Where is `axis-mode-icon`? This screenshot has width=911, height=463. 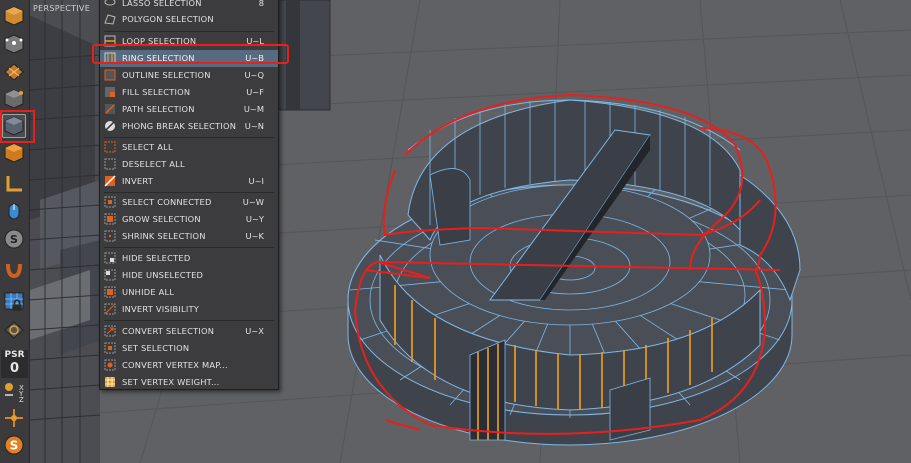
axis-mode-icon is located at coordinates (14, 184).